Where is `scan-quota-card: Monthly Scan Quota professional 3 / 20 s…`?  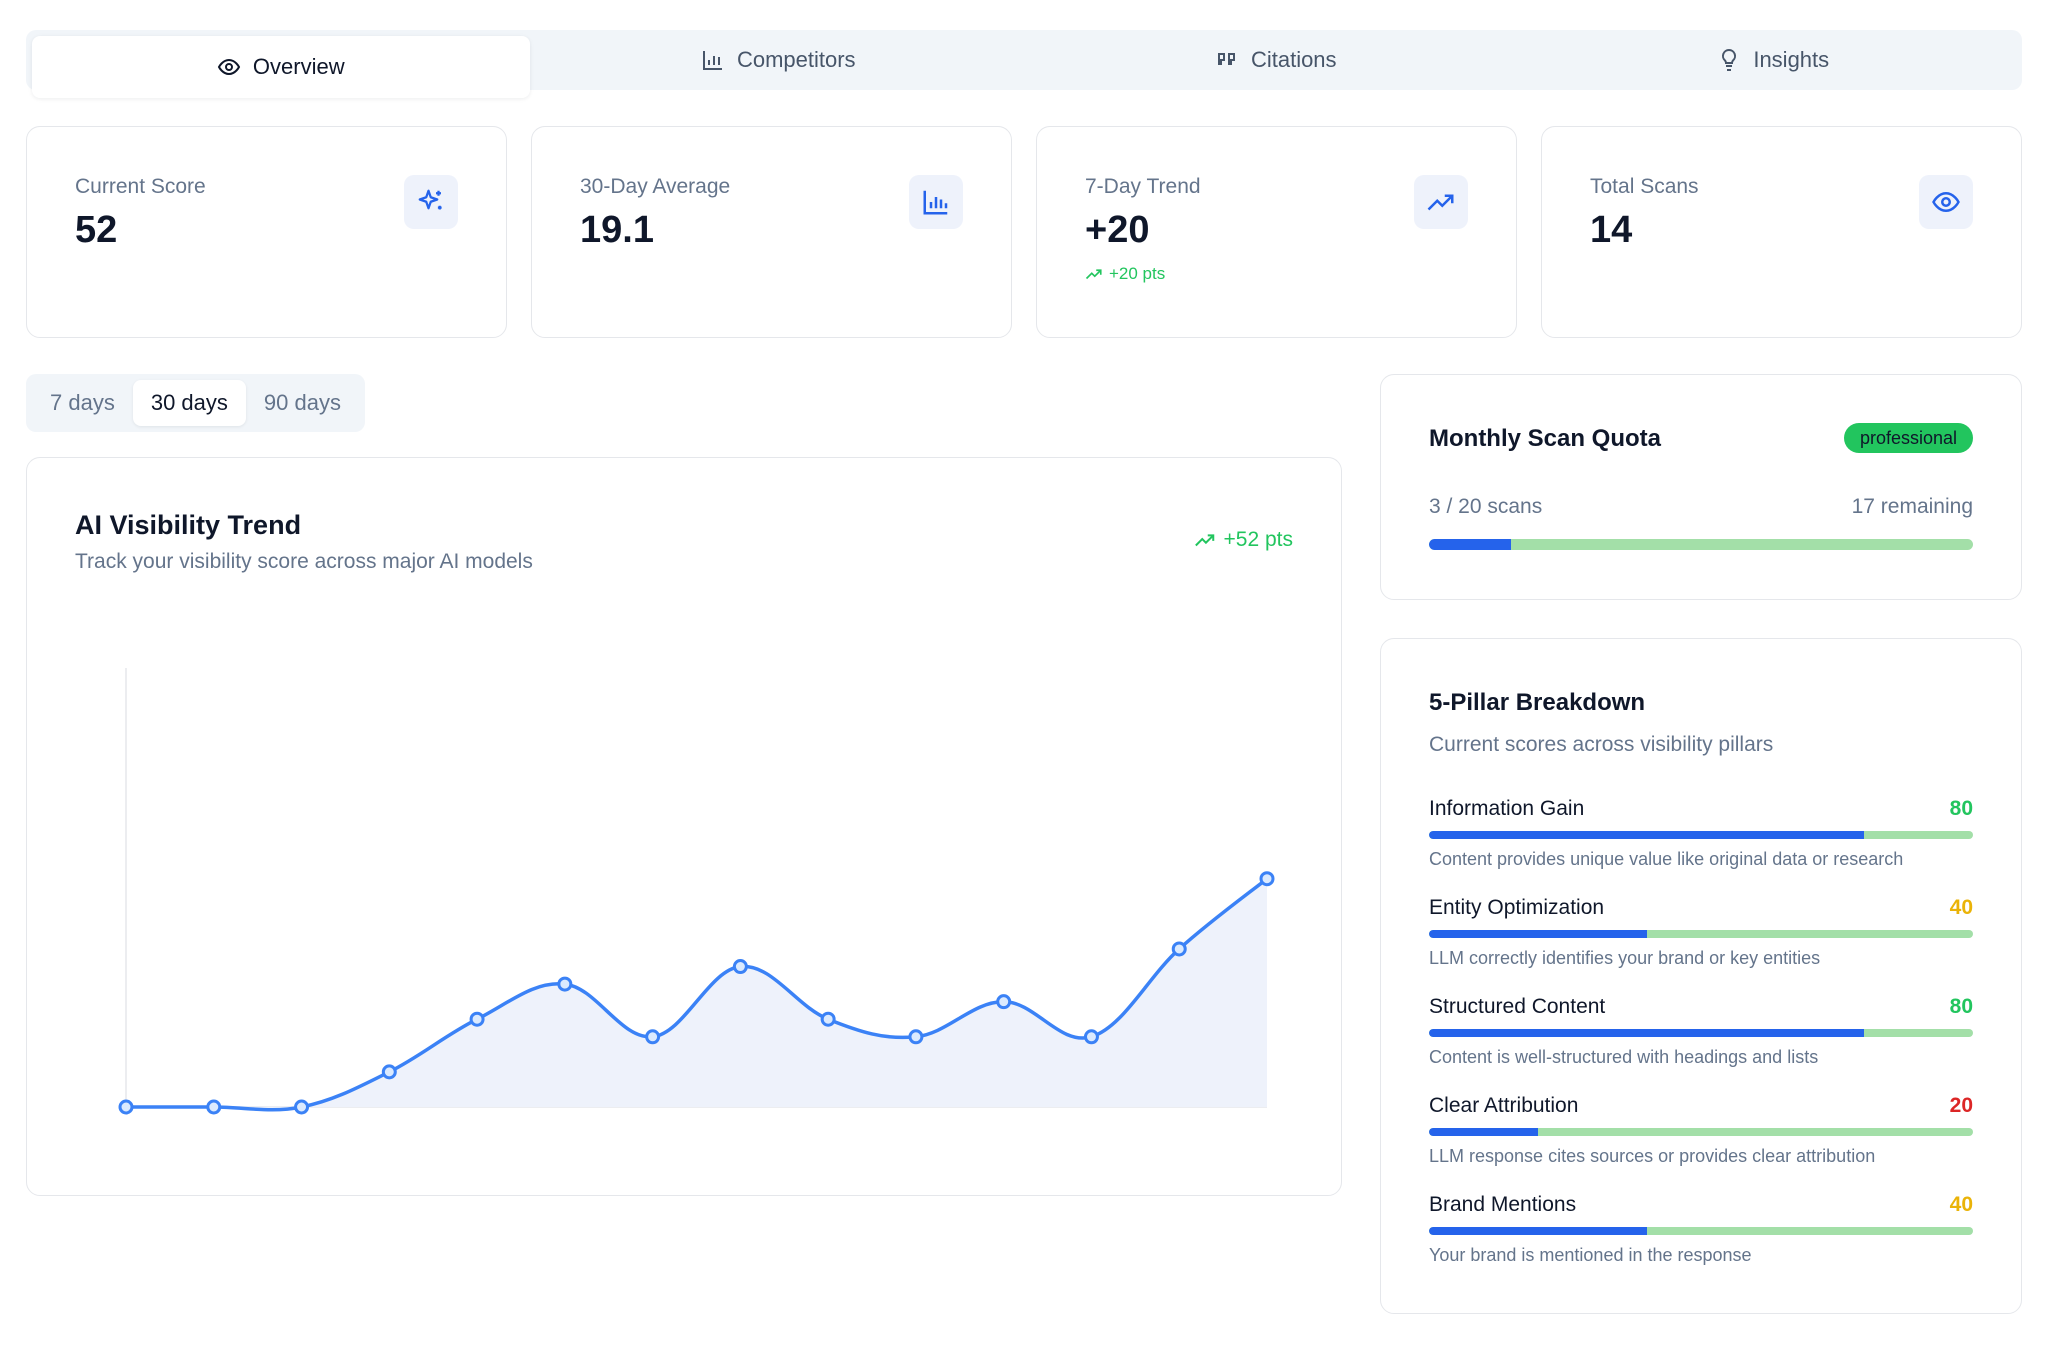 scan-quota-card: Monthly Scan Quota professional 3 / 20 s… is located at coordinates (1701, 487).